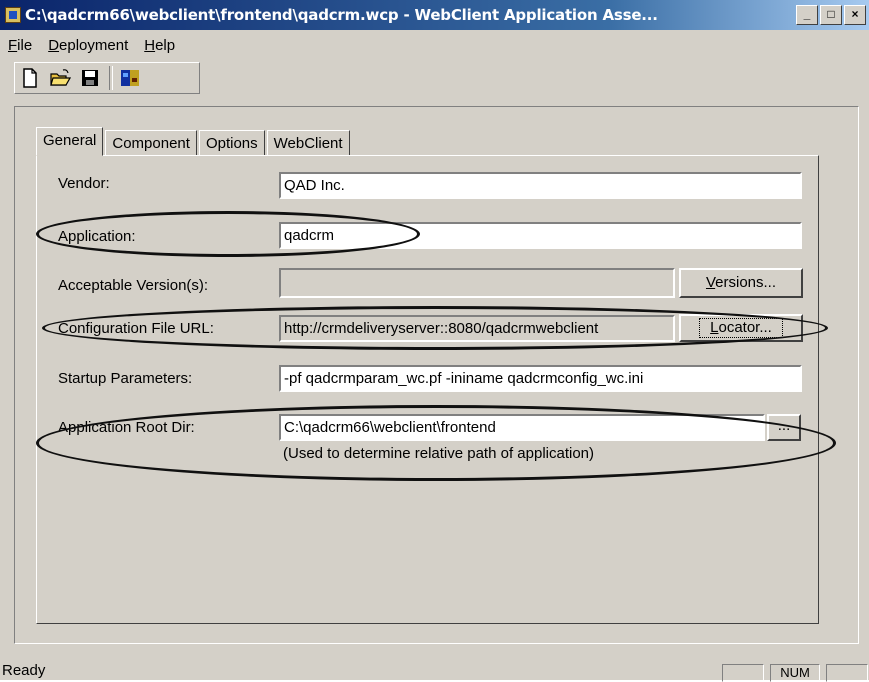 The image size is (869, 682). I want to click on open-folder-icon, so click(60, 78).